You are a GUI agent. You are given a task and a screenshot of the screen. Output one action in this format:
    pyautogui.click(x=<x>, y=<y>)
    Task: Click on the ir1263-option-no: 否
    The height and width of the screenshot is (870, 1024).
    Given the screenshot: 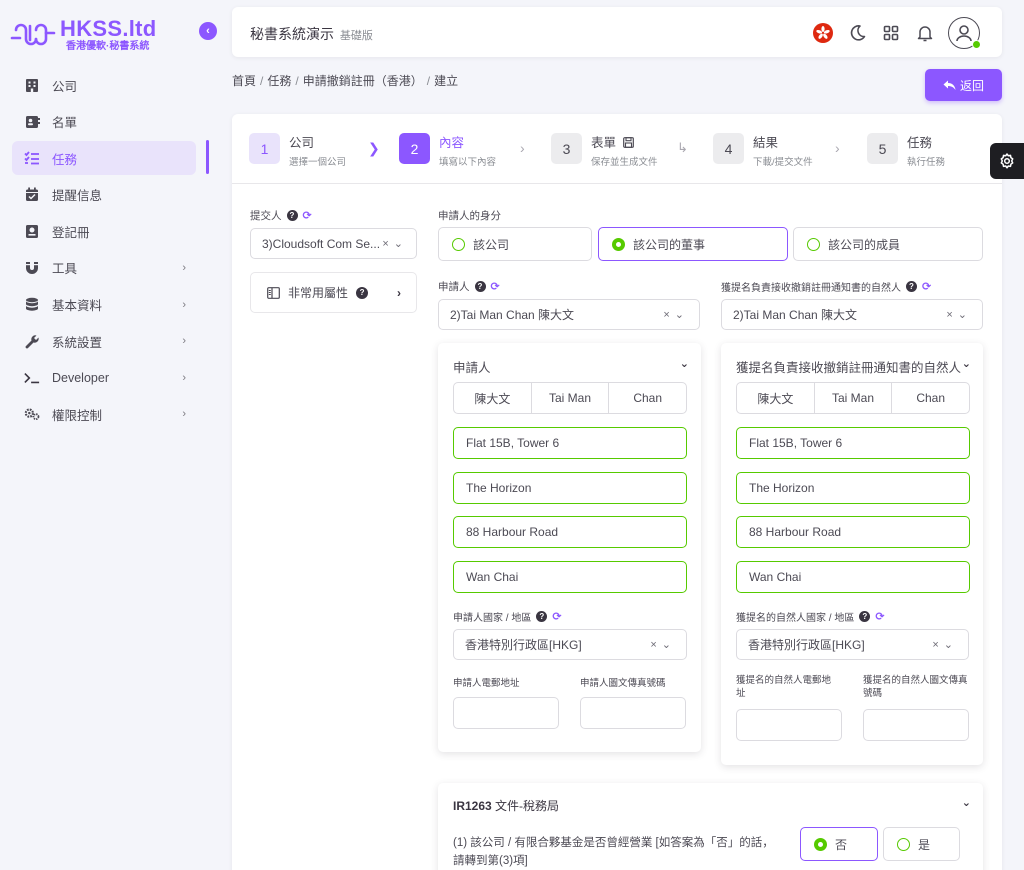 What is the action you would take?
    pyautogui.click(x=839, y=844)
    